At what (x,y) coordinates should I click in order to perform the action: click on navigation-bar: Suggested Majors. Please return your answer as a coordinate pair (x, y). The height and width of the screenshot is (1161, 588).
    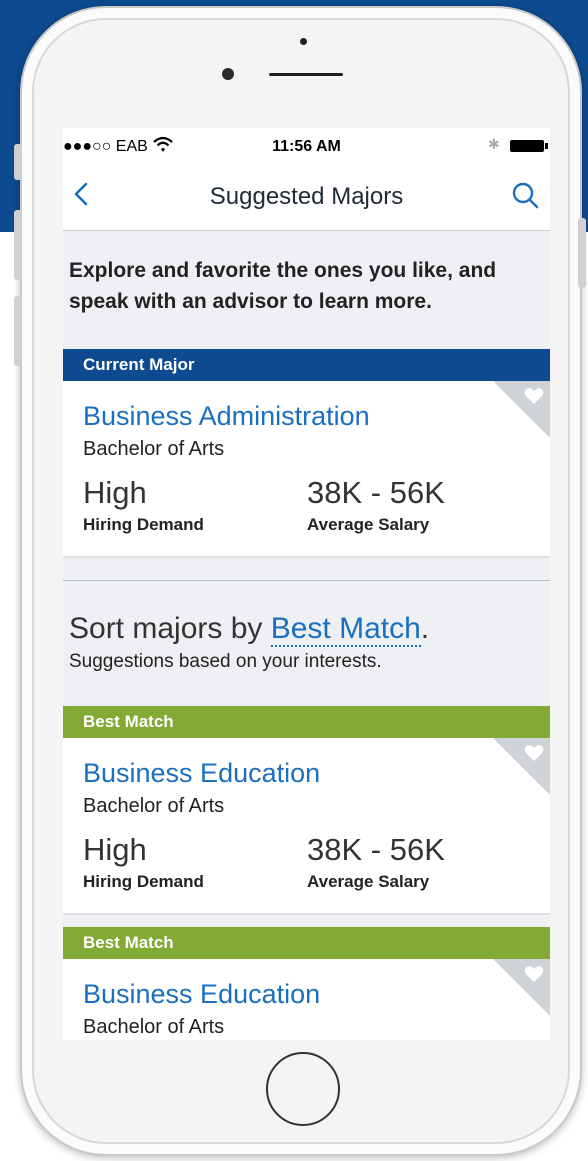
    Looking at the image, I should click on (306, 198).